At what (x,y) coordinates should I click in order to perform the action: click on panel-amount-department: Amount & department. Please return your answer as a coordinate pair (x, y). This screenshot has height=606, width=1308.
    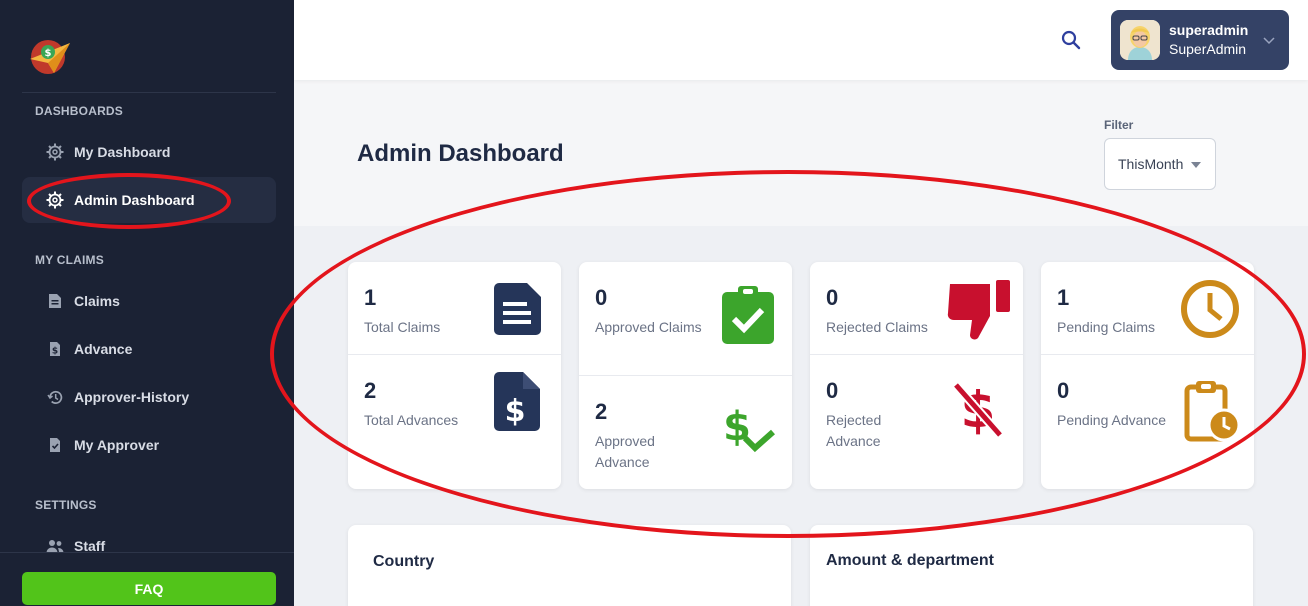
    Looking at the image, I should click on (1031, 565).